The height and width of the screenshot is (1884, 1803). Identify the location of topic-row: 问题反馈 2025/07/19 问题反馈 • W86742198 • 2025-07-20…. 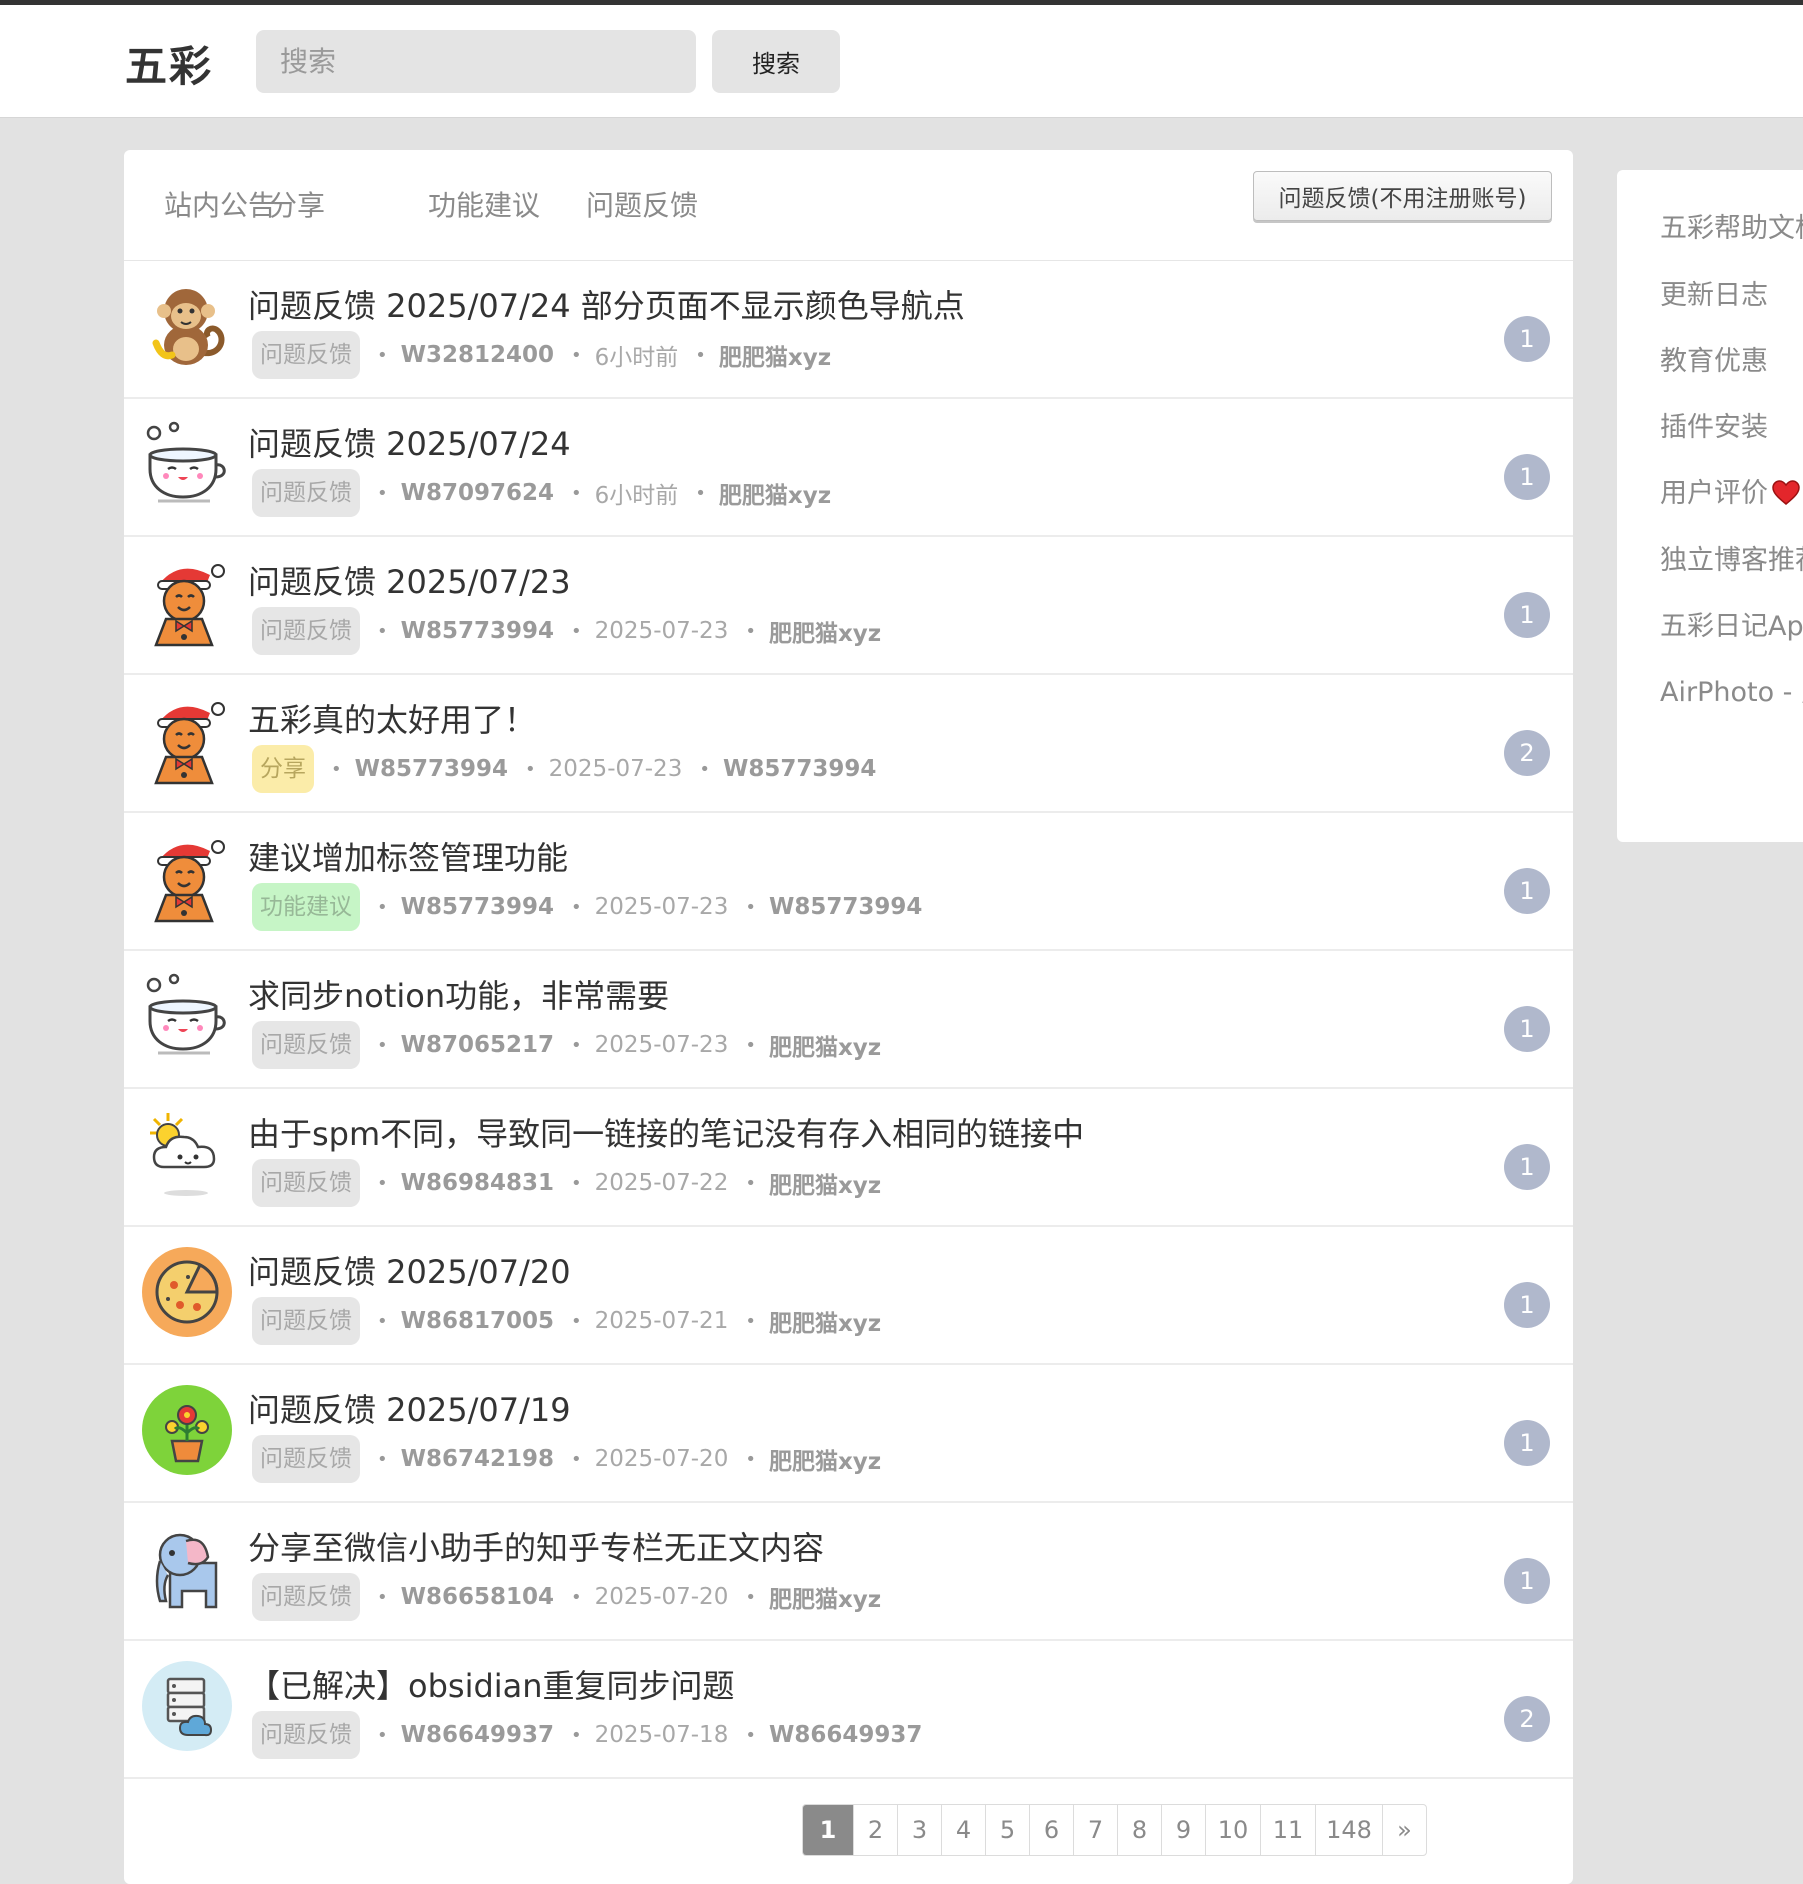
(848, 1434).